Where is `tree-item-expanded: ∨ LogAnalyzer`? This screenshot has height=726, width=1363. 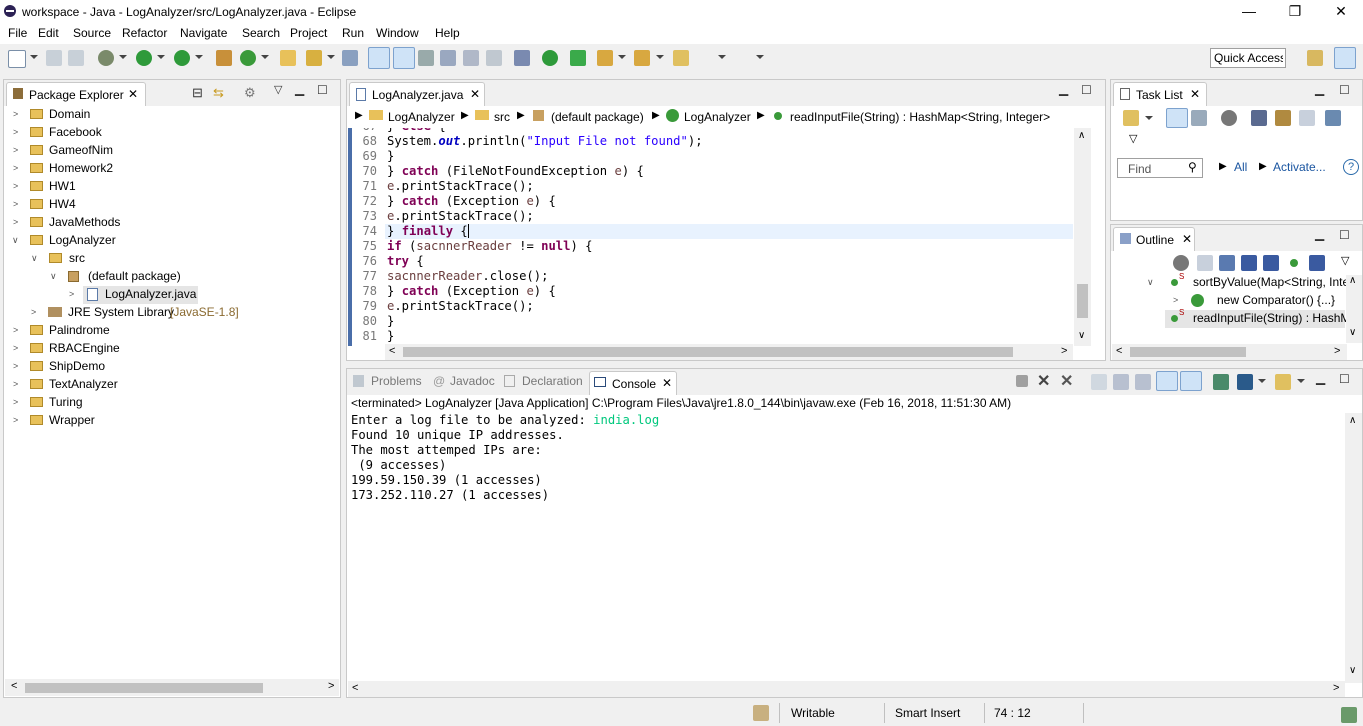
tree-item-expanded: ∨ LogAnalyzer is located at coordinates (172, 241).